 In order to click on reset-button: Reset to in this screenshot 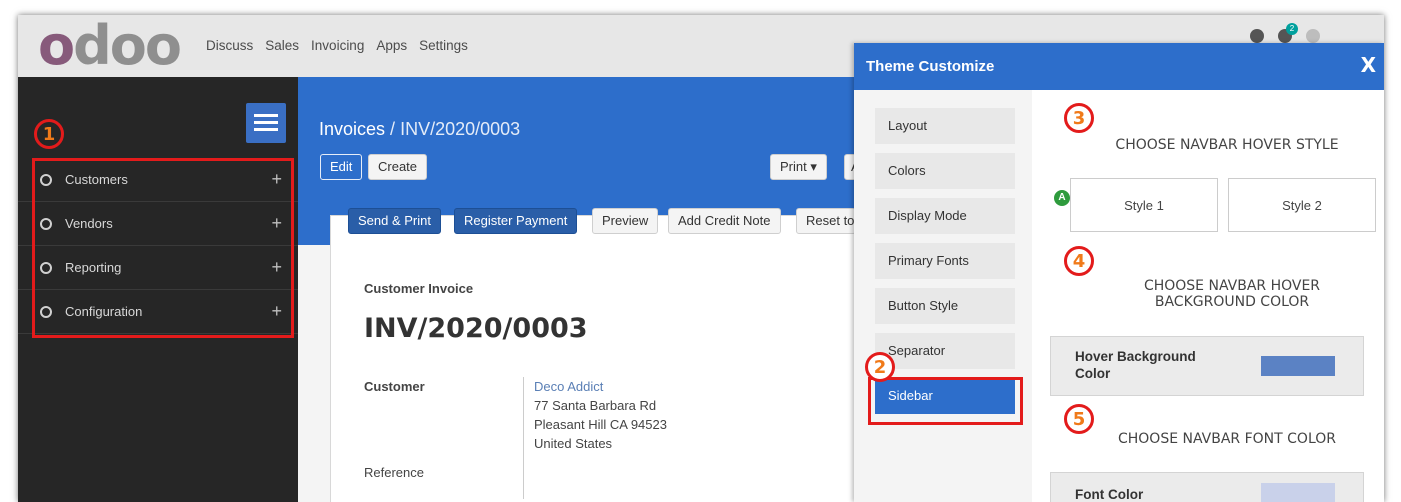, I will do `click(826, 221)`.